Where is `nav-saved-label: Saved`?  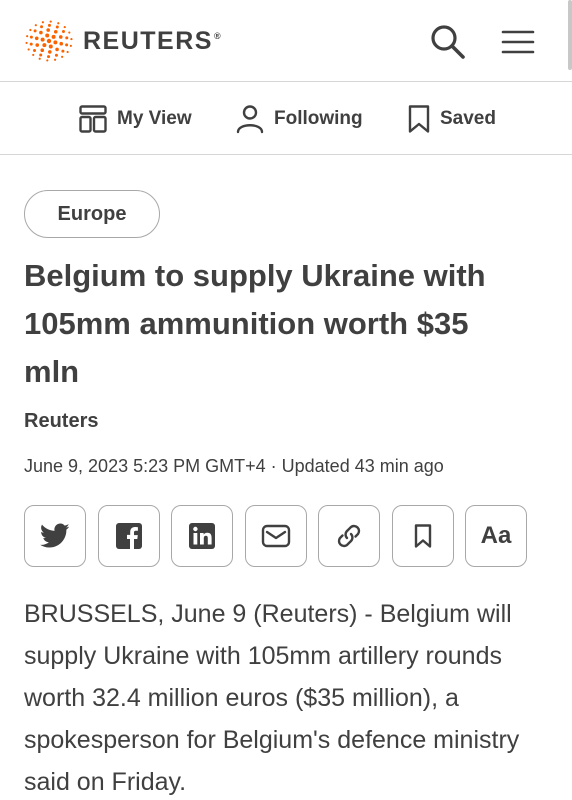
nav-saved-label: Saved is located at coordinates (468, 118).